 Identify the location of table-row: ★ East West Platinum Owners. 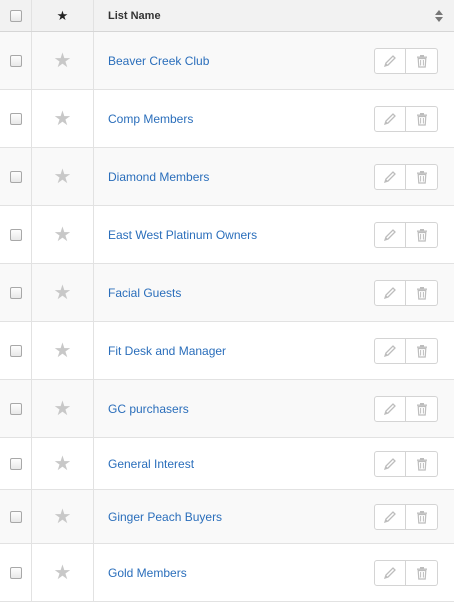
(227, 235).